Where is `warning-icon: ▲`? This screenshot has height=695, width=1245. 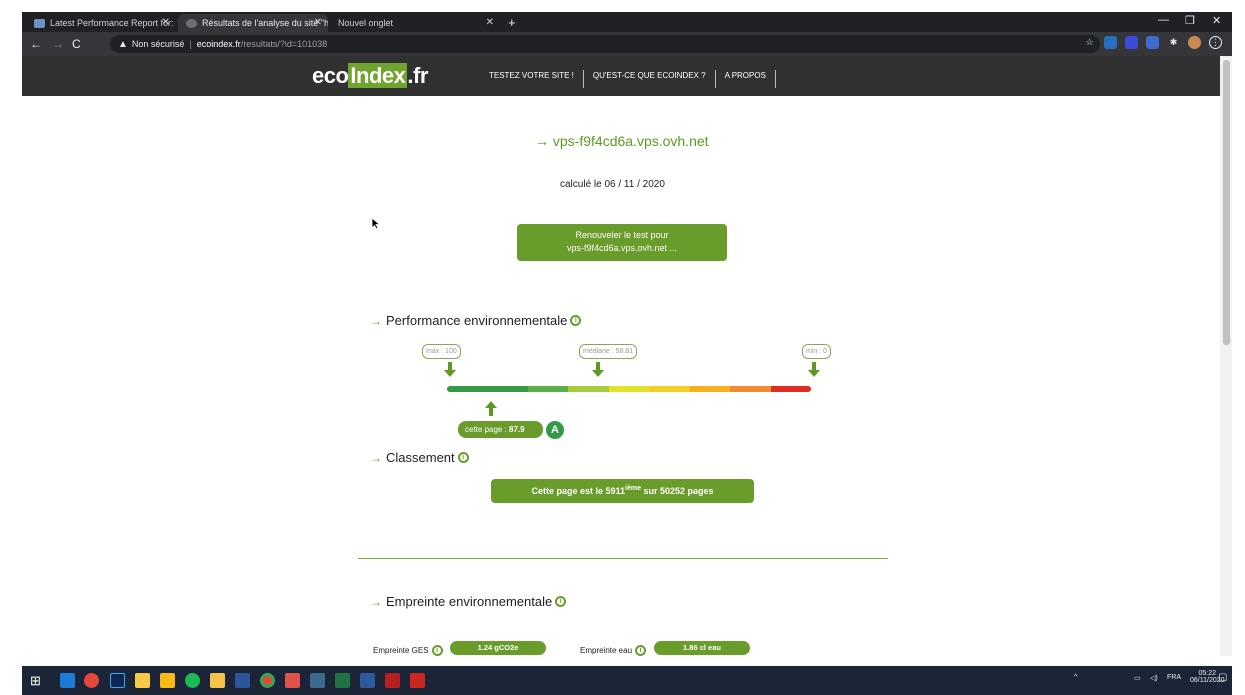 warning-icon: ▲ is located at coordinates (123, 44).